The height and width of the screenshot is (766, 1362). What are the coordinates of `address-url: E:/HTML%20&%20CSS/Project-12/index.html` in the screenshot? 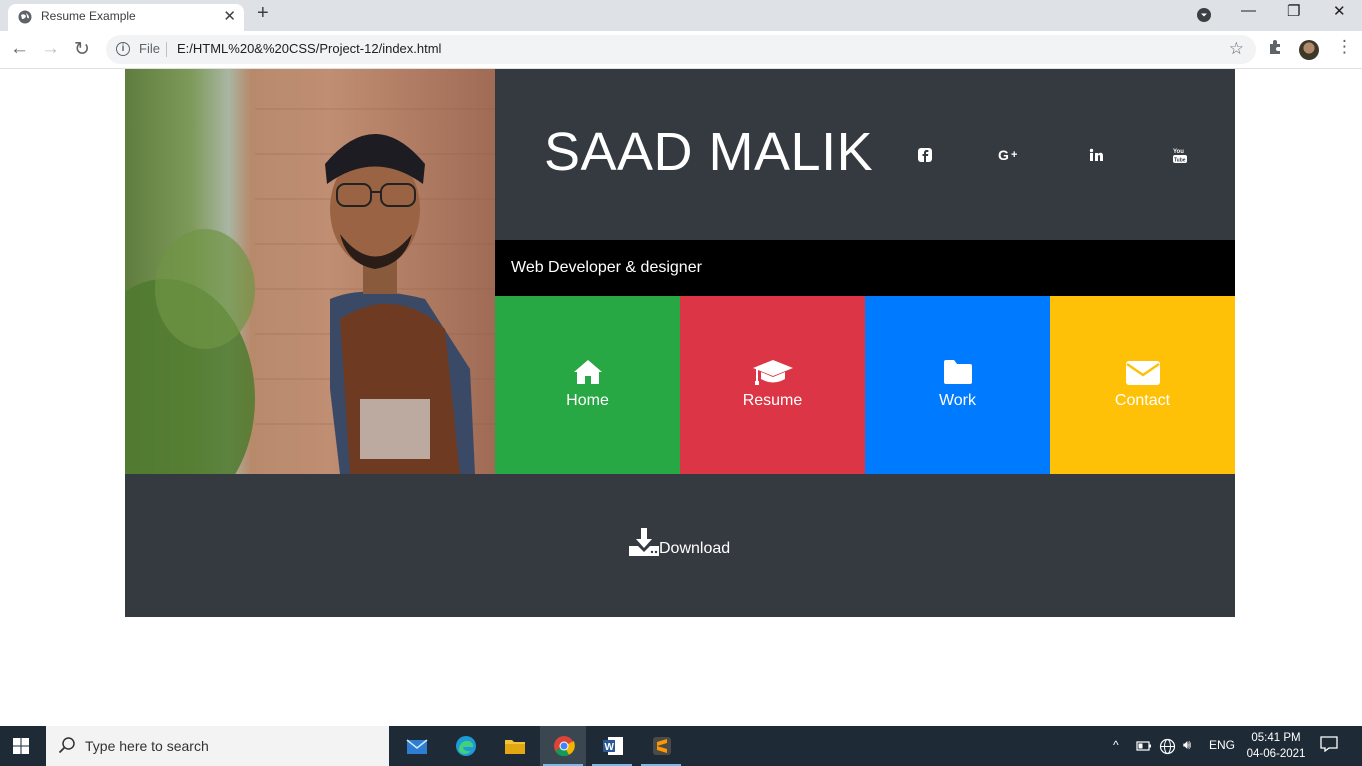 It's located at (309, 48).